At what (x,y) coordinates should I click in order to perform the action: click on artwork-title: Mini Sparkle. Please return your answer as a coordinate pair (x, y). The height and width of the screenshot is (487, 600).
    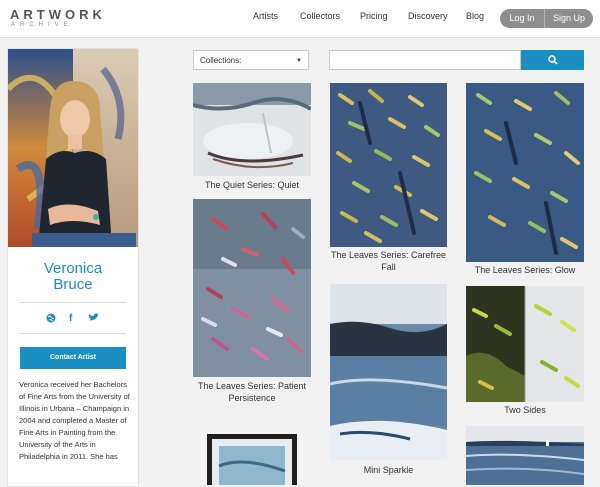
    Looking at the image, I should click on (388, 470).